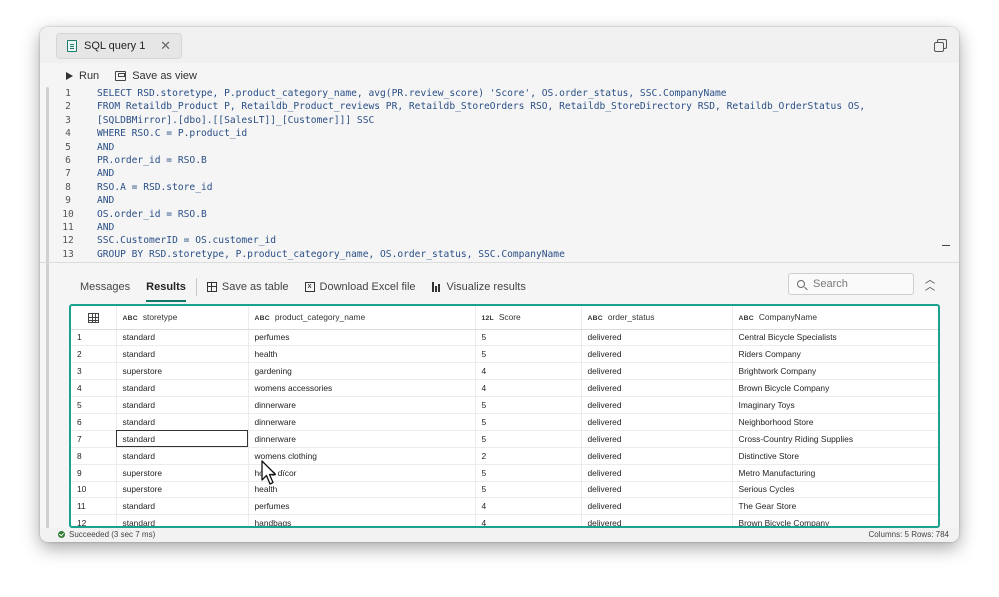  Describe the element at coordinates (82, 76) in the screenshot. I see `run-button: Run` at that location.